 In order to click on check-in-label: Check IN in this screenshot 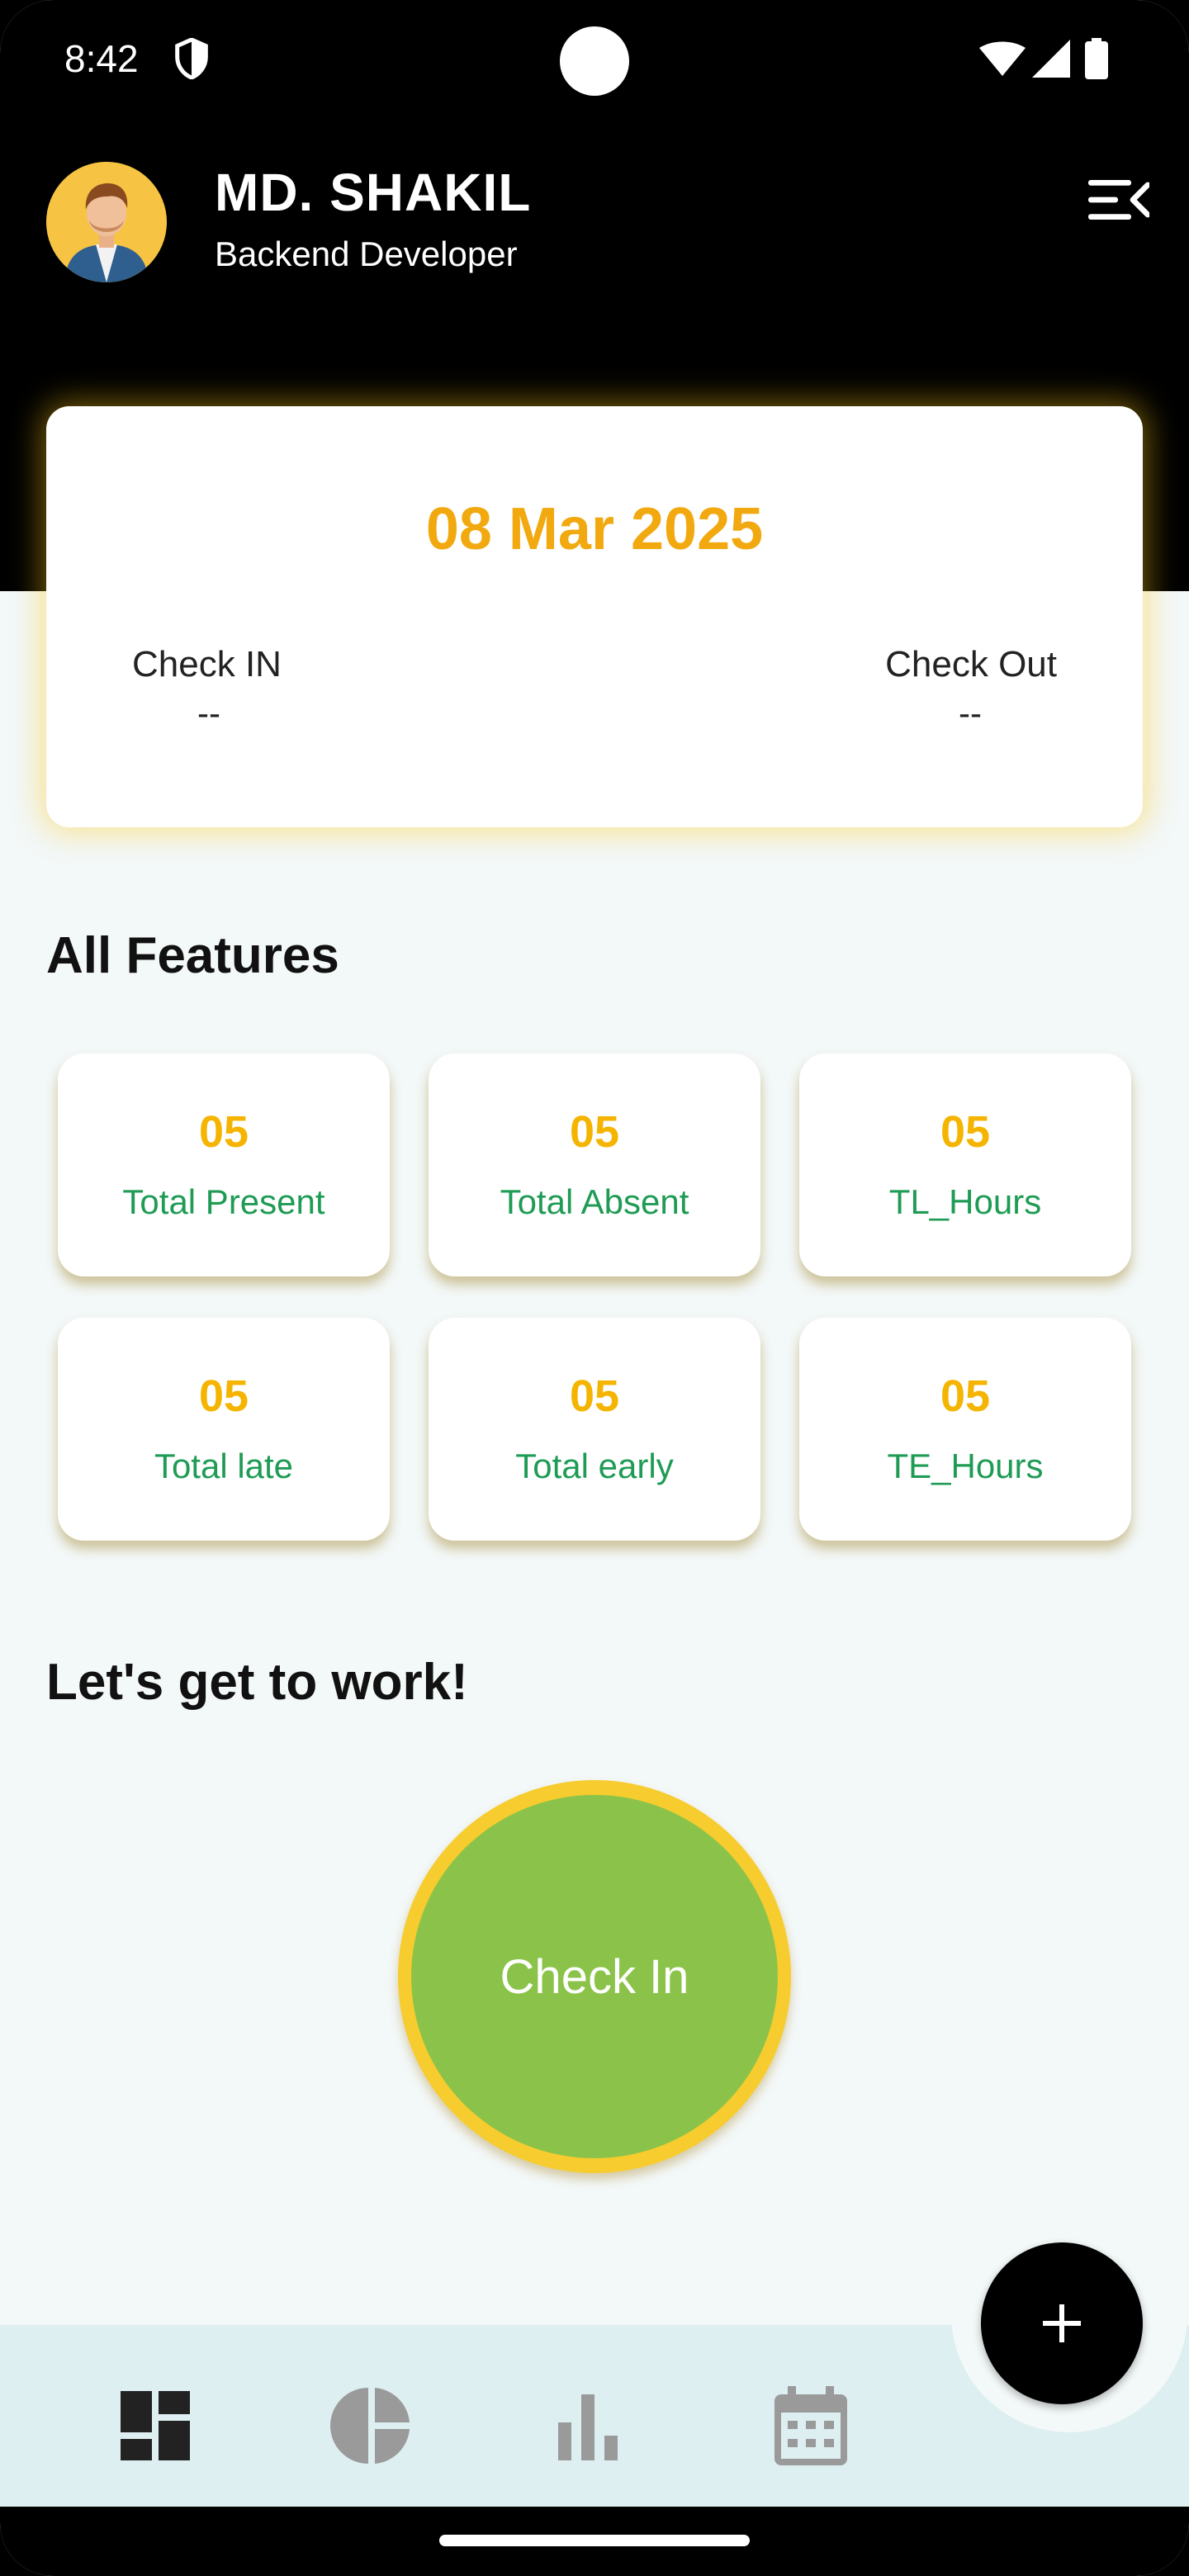, I will do `click(207, 664)`.